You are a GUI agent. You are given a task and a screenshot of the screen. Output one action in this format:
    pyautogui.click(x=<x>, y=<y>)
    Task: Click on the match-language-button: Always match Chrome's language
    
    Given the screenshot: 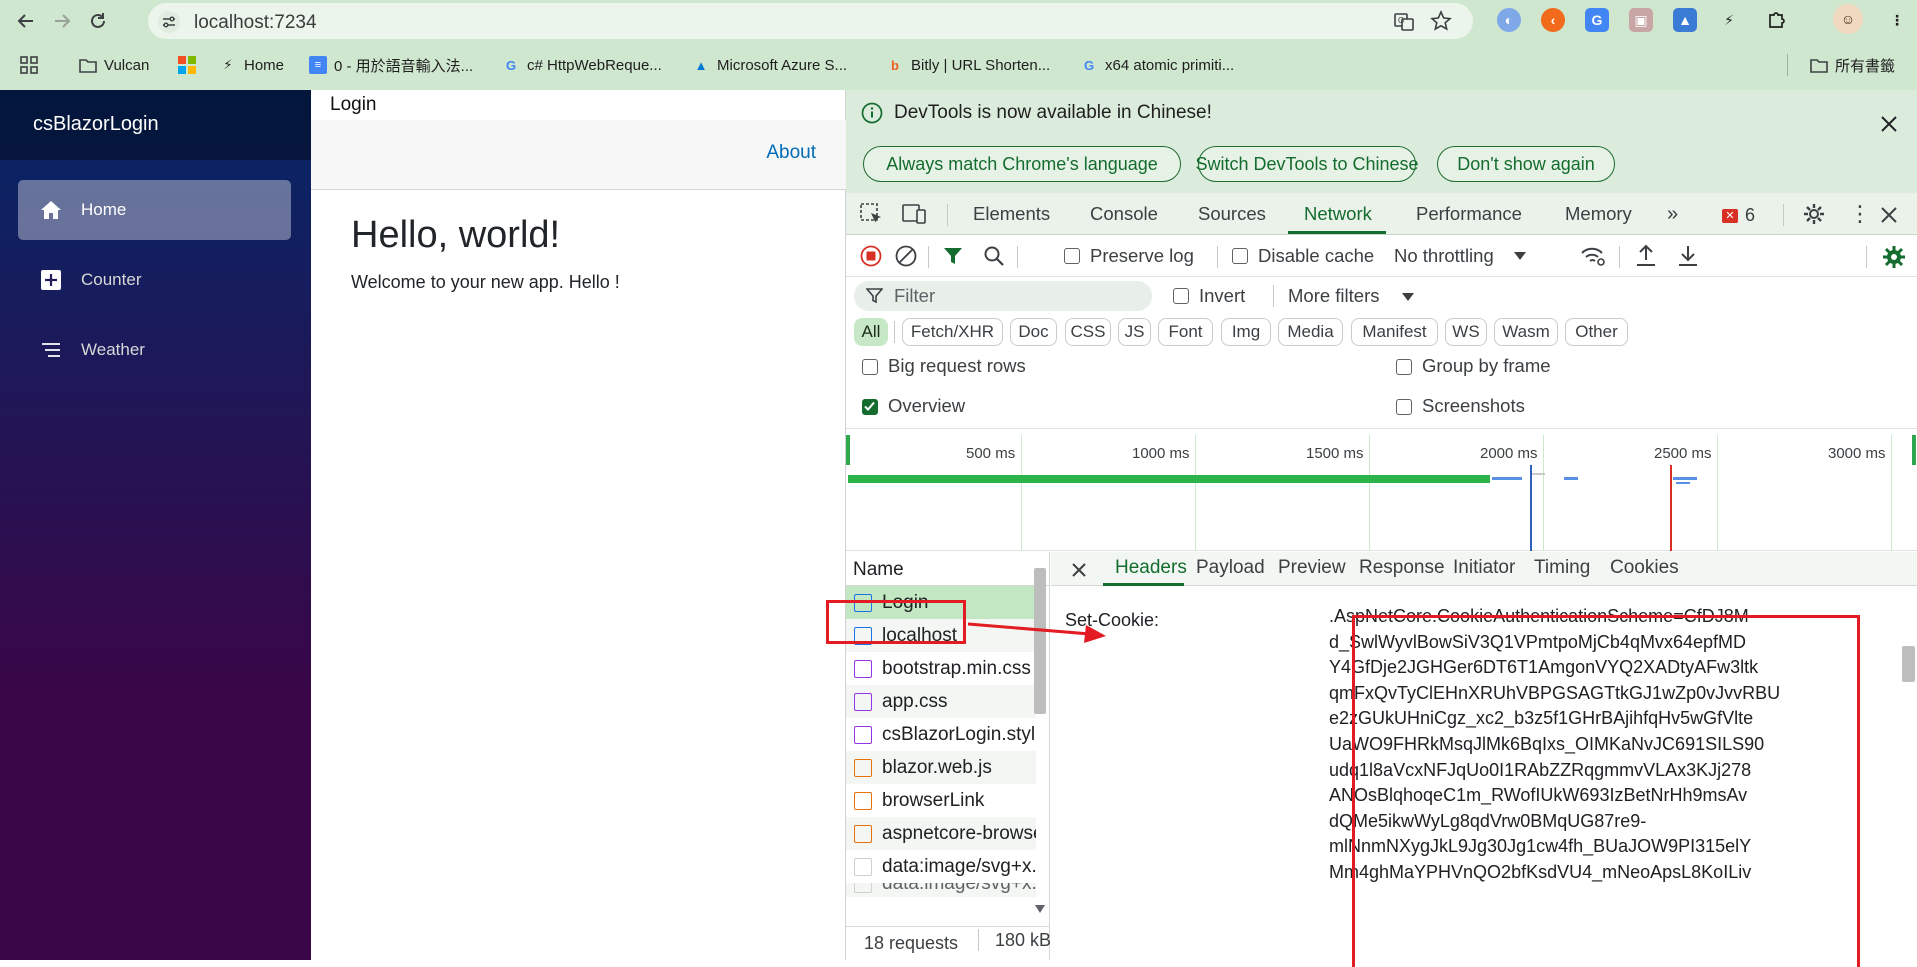 What is the action you would take?
    pyautogui.click(x=1022, y=164)
    